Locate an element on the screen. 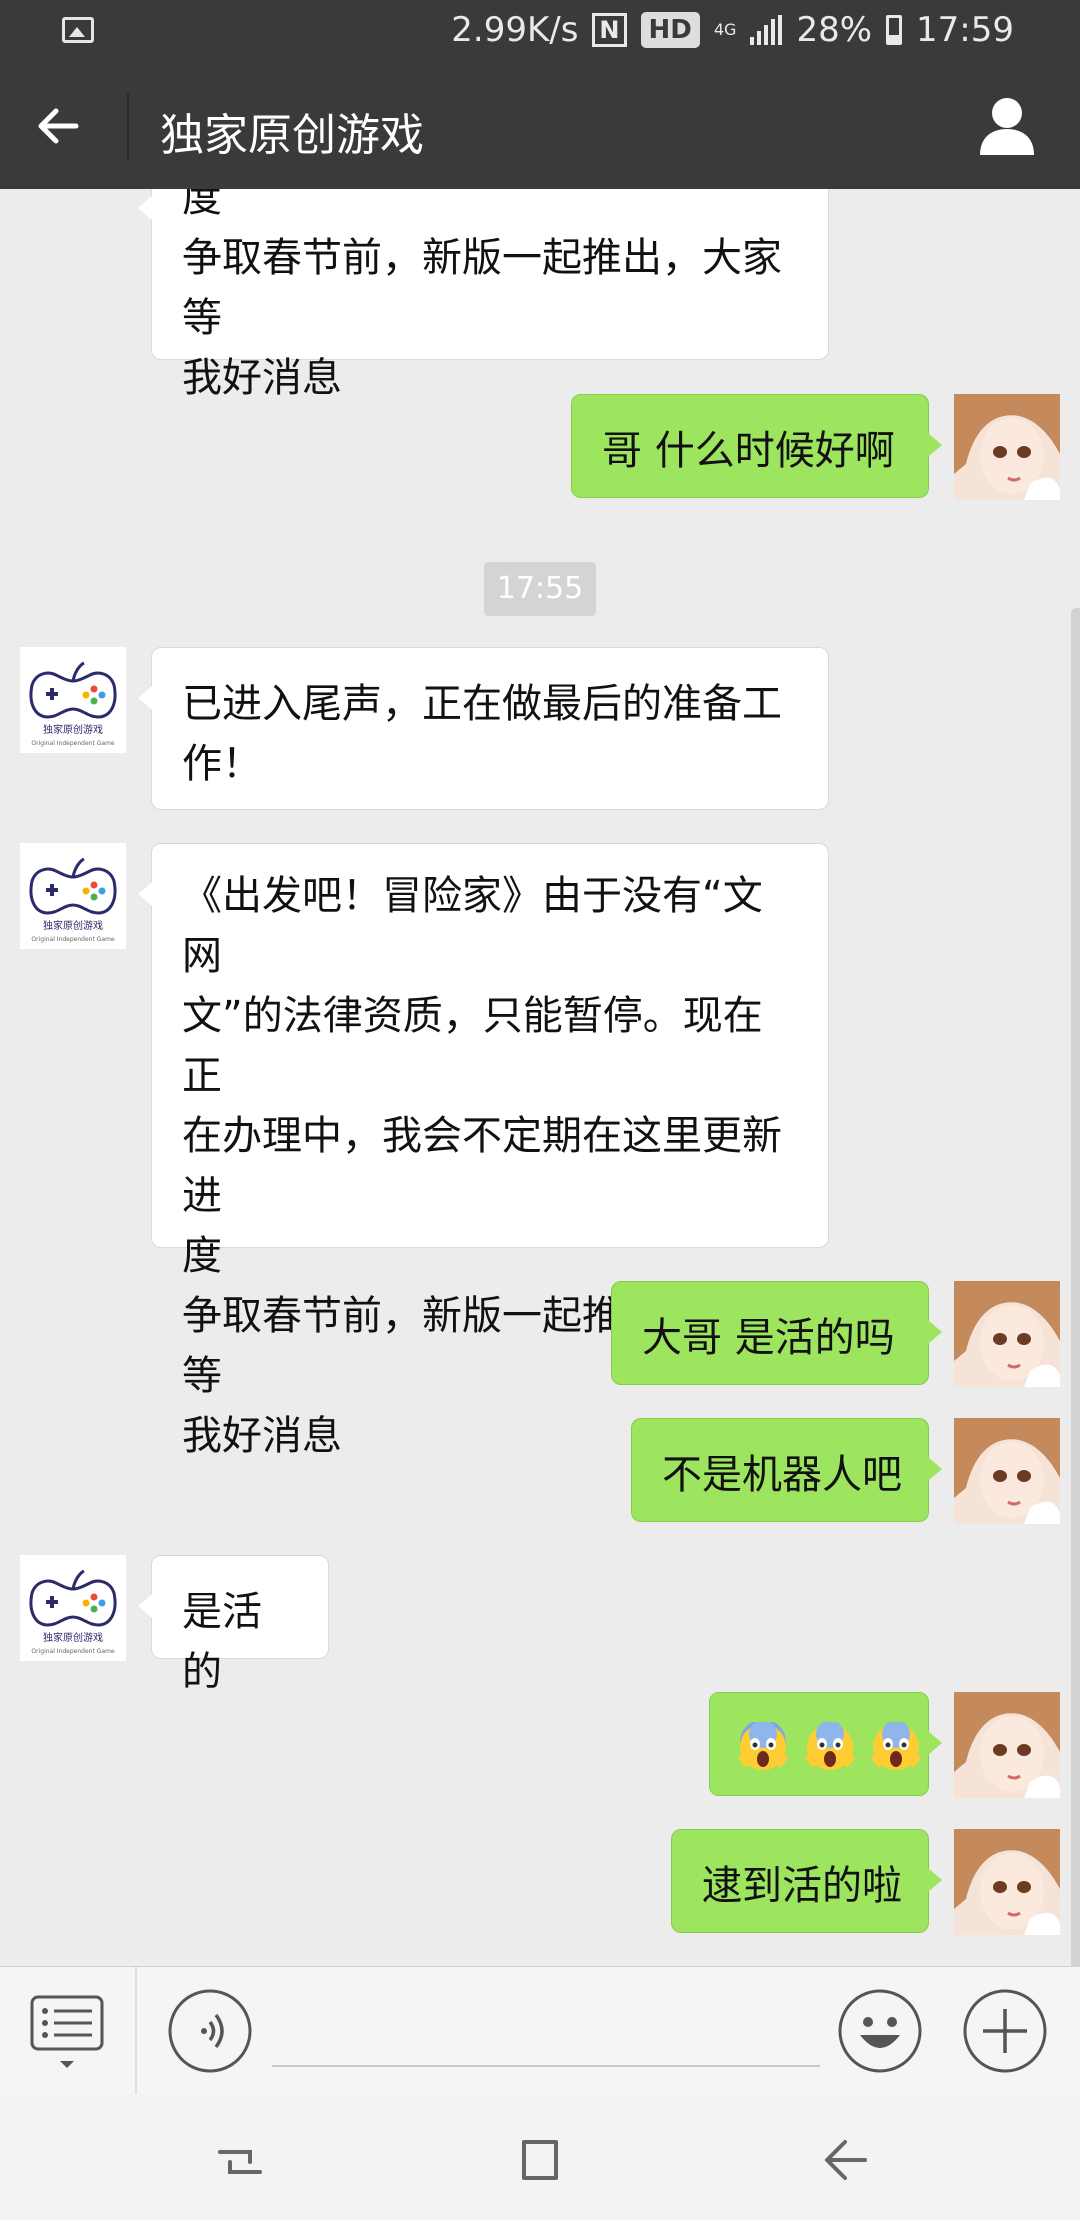 The height and width of the screenshot is (2220, 1080). message-bubble-official: 是活的 is located at coordinates (233, 1625).